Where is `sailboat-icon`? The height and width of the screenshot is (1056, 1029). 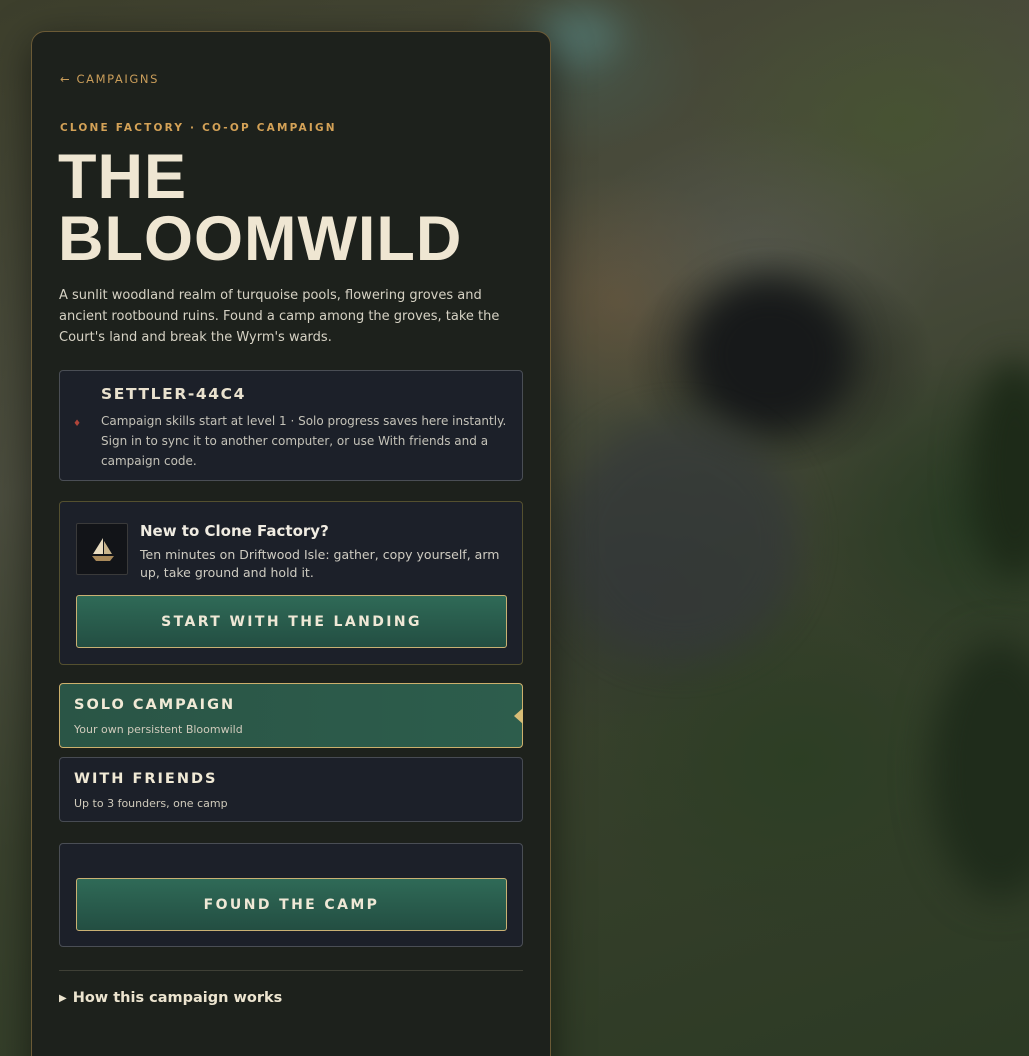 sailboat-icon is located at coordinates (102, 549).